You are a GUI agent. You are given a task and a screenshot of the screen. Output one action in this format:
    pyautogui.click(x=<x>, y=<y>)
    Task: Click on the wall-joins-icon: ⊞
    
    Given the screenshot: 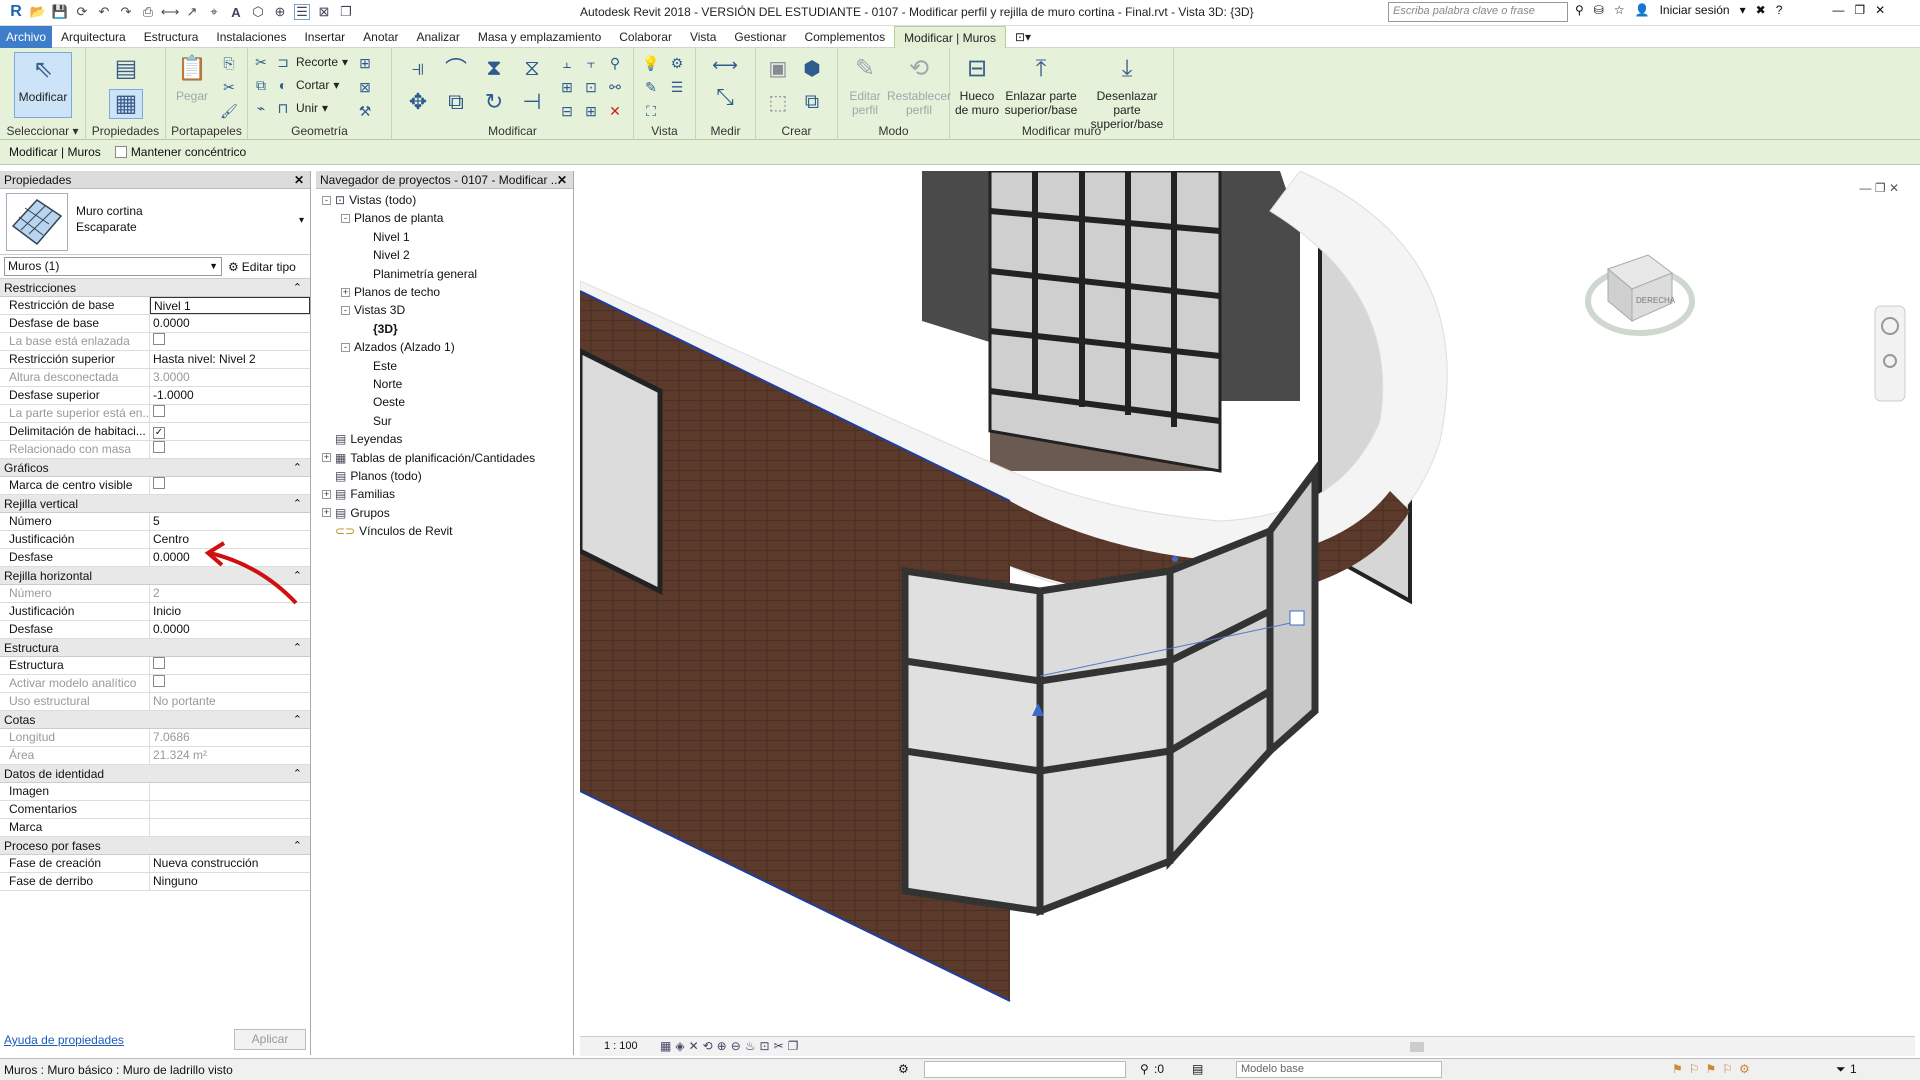 What is the action you would take?
    pyautogui.click(x=365, y=63)
    